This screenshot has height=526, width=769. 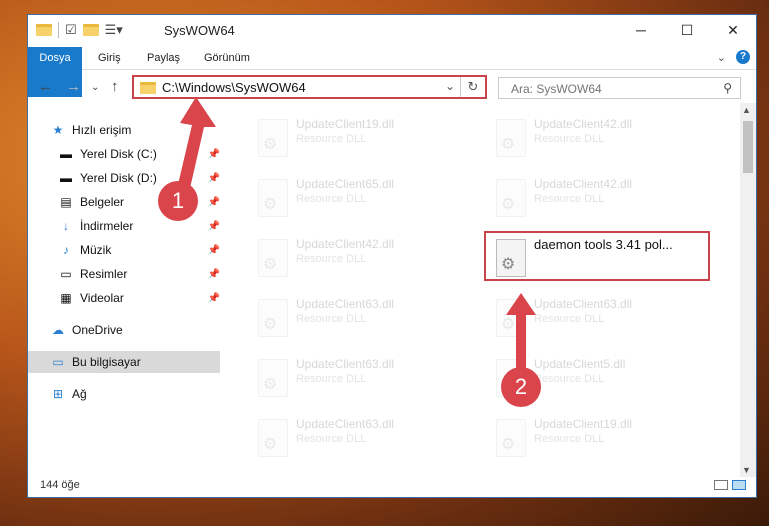 I want to click on maximize-button: ☐, so click(x=687, y=30).